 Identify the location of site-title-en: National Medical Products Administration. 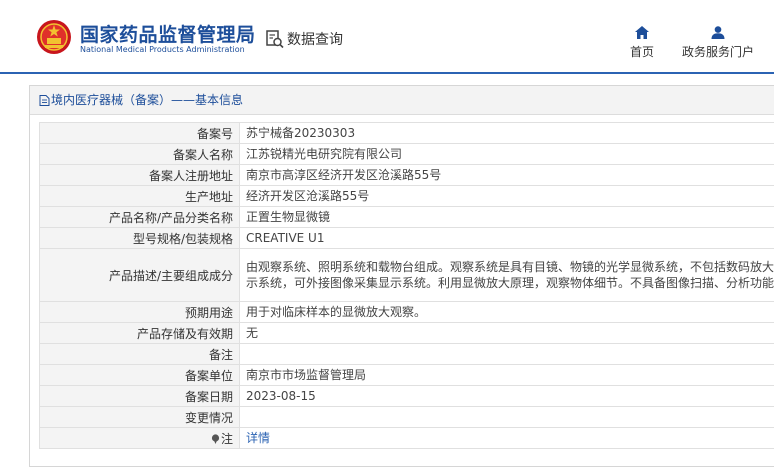
(162, 49).